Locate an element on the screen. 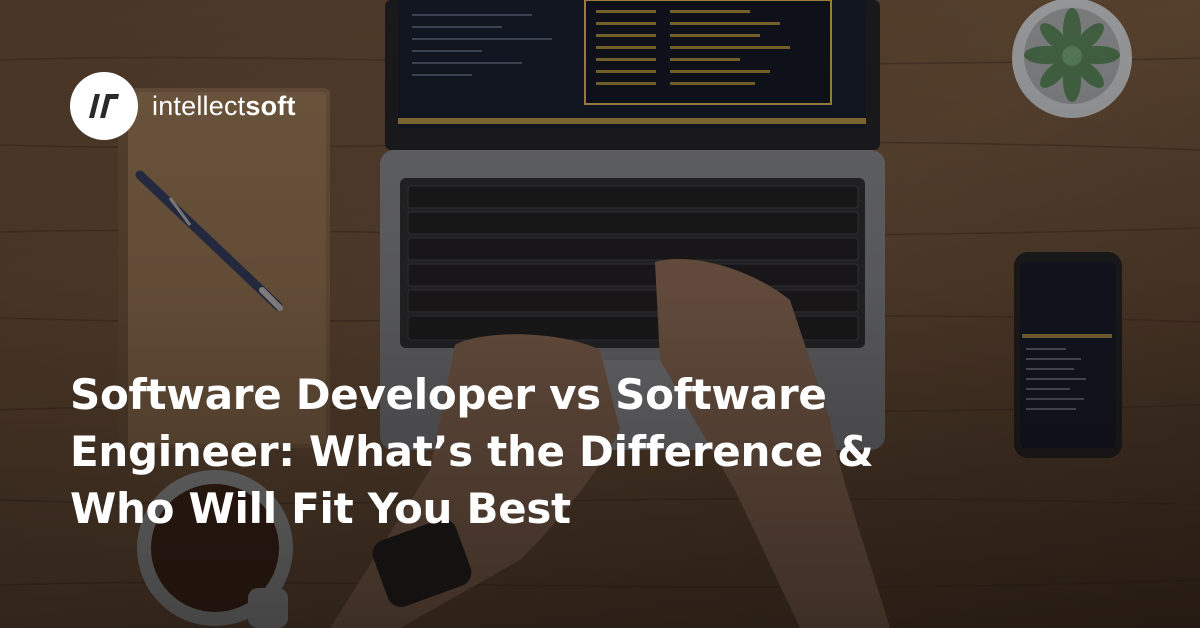  brand-name: intellectsoft is located at coordinates (224, 106).